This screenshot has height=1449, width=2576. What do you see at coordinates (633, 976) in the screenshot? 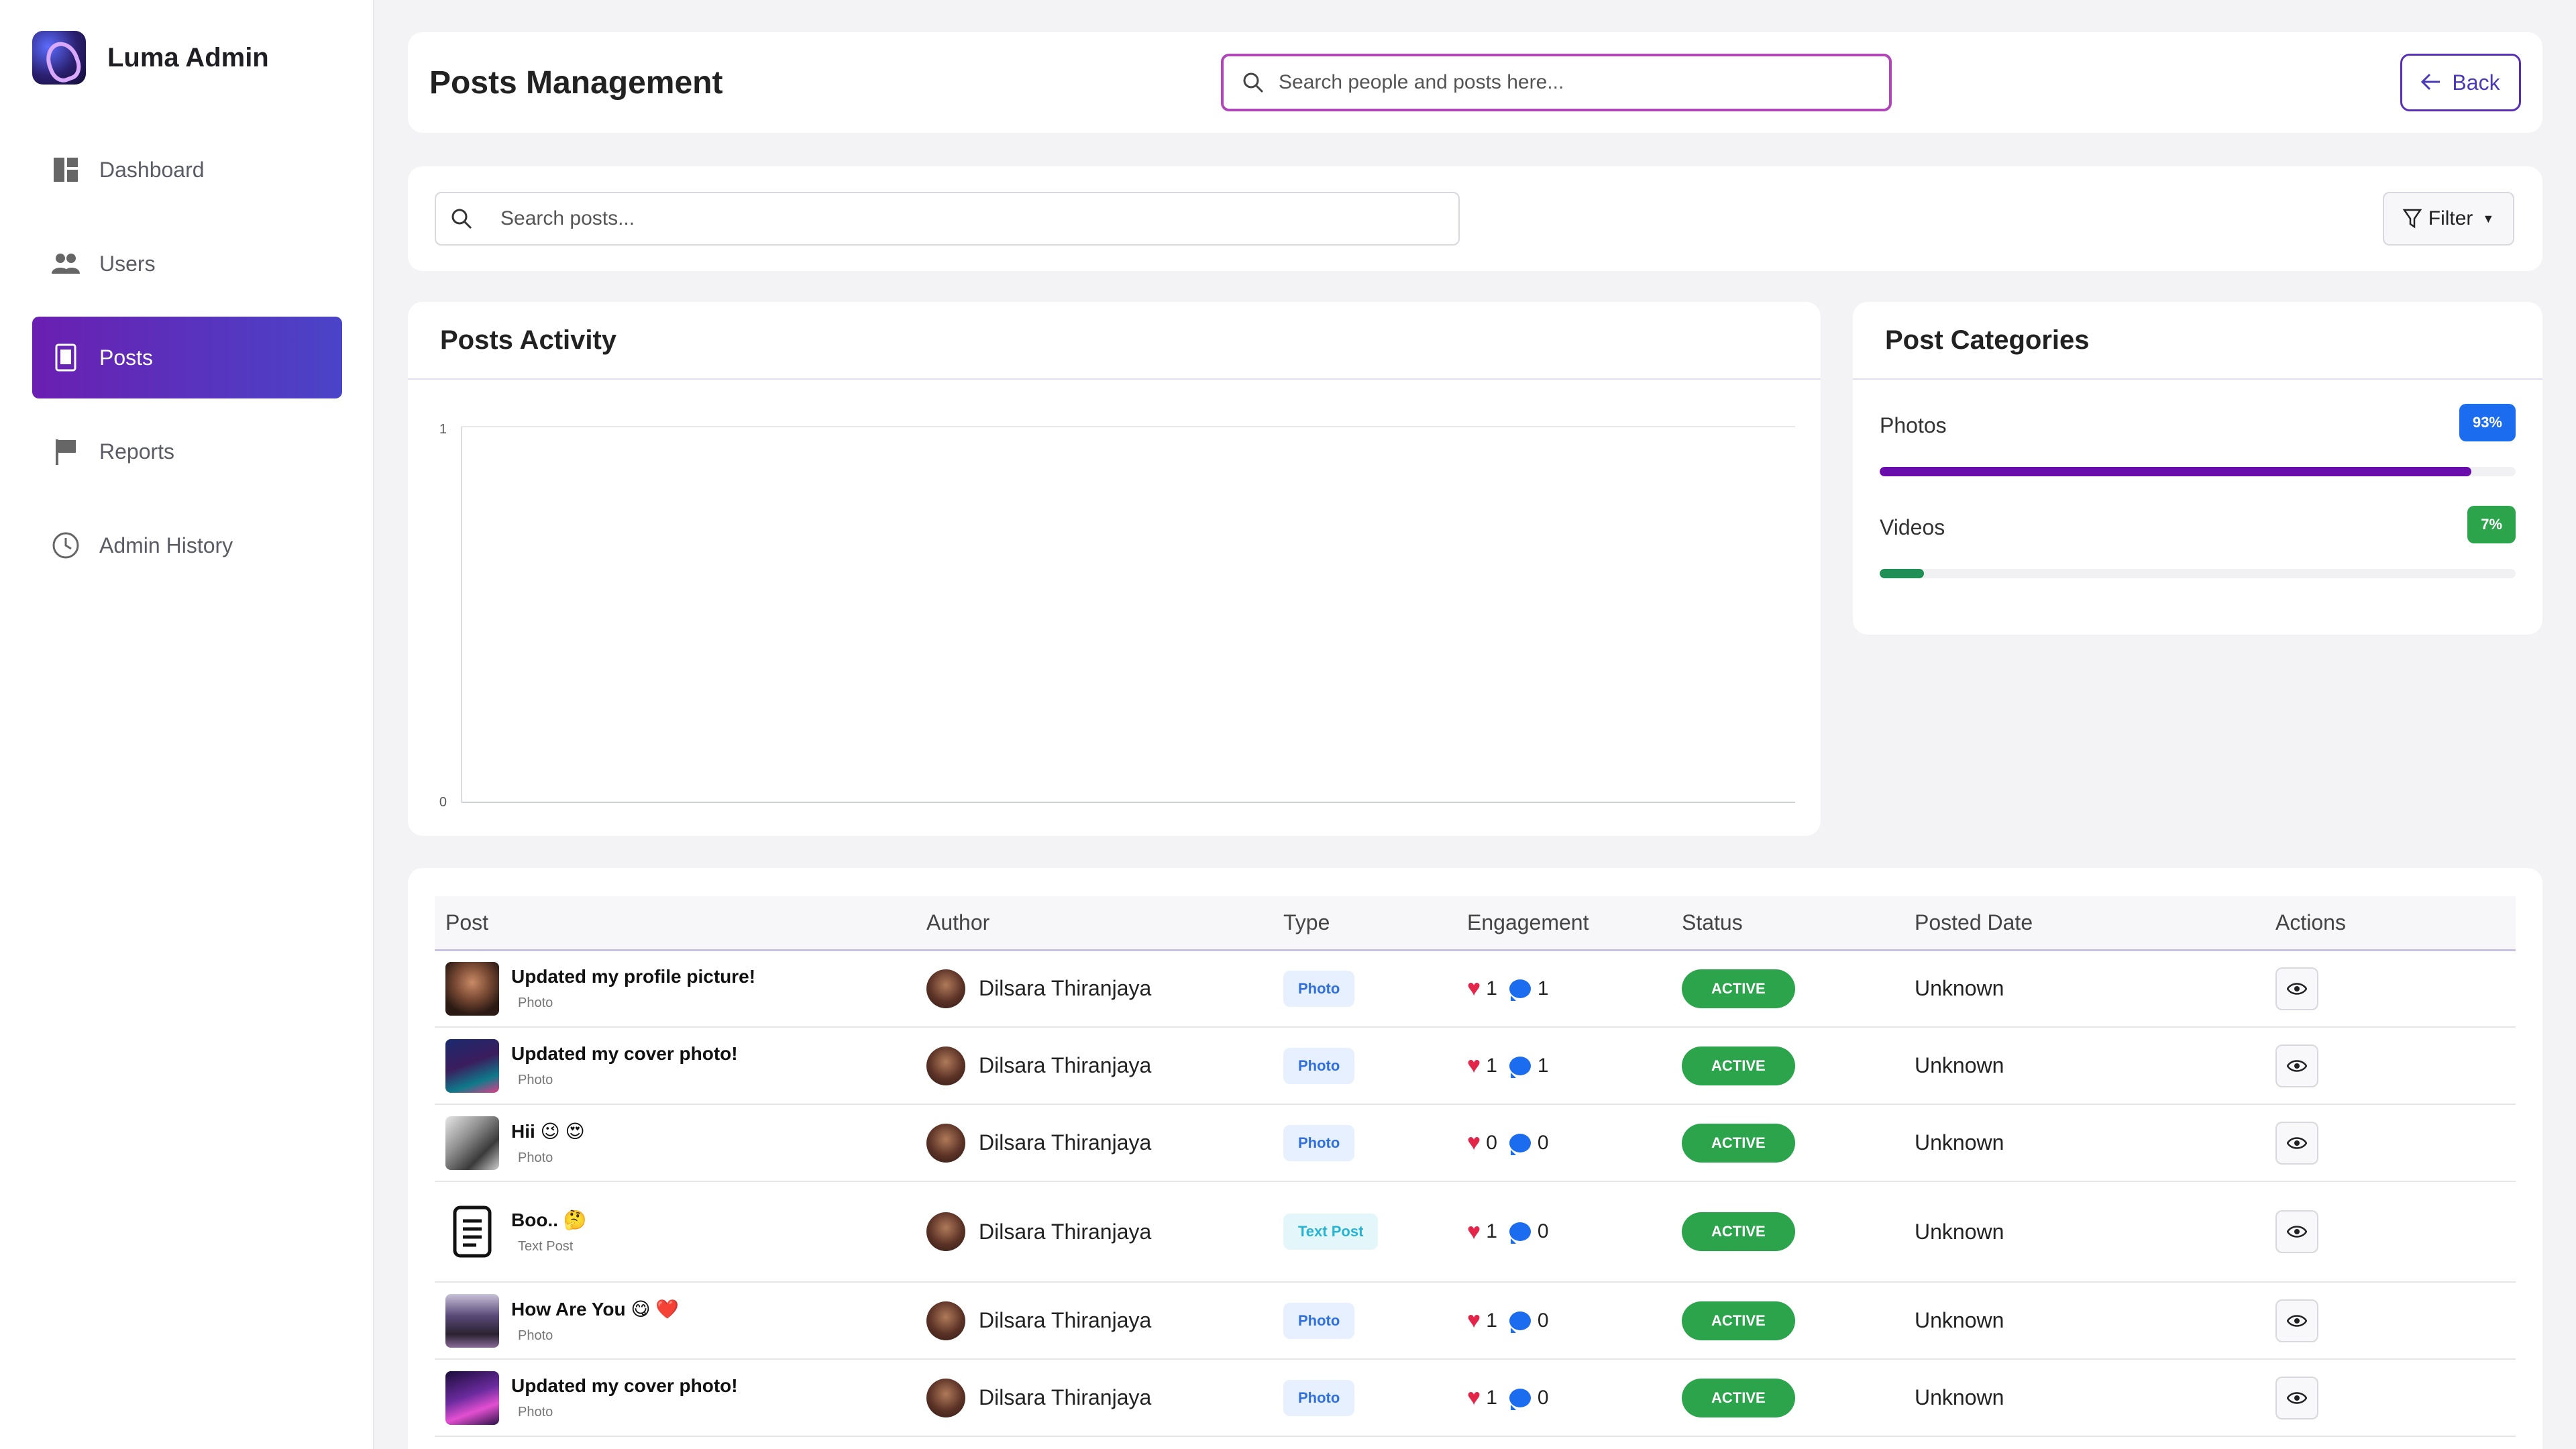
I see `post-title: Updated my profile picture!` at bounding box center [633, 976].